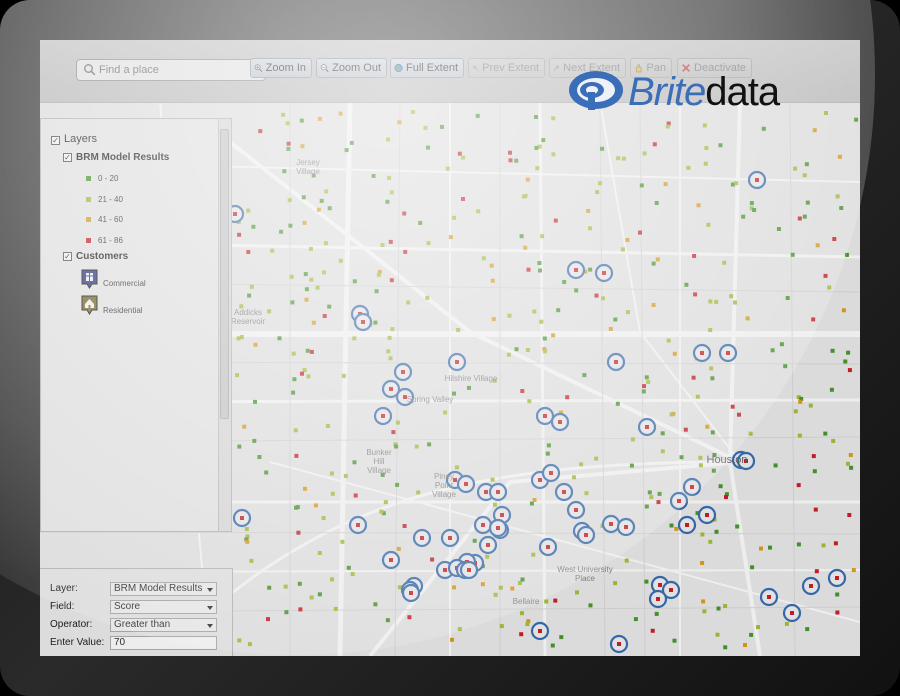  I want to click on globe-icon, so click(398, 68).